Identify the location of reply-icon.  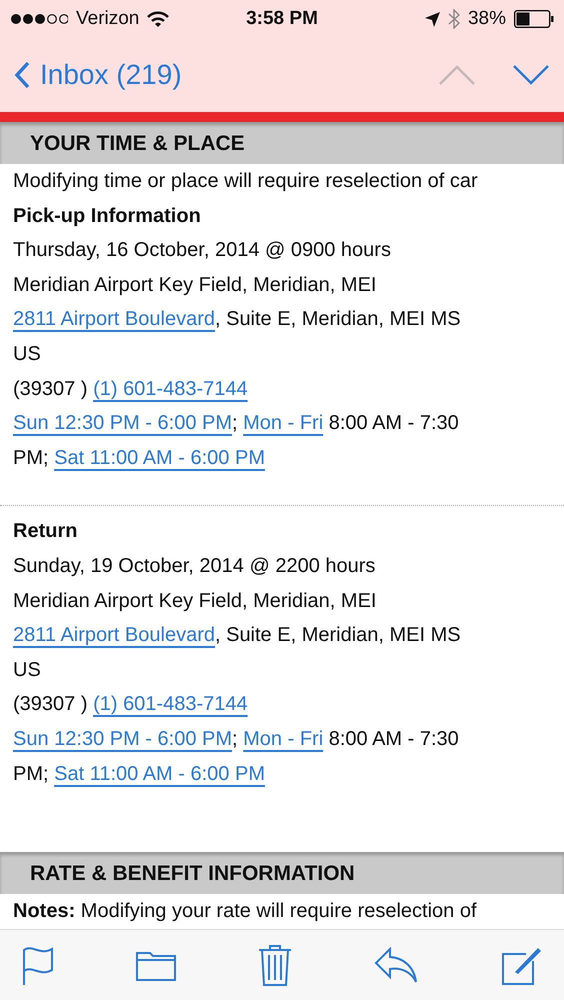
(396, 965).